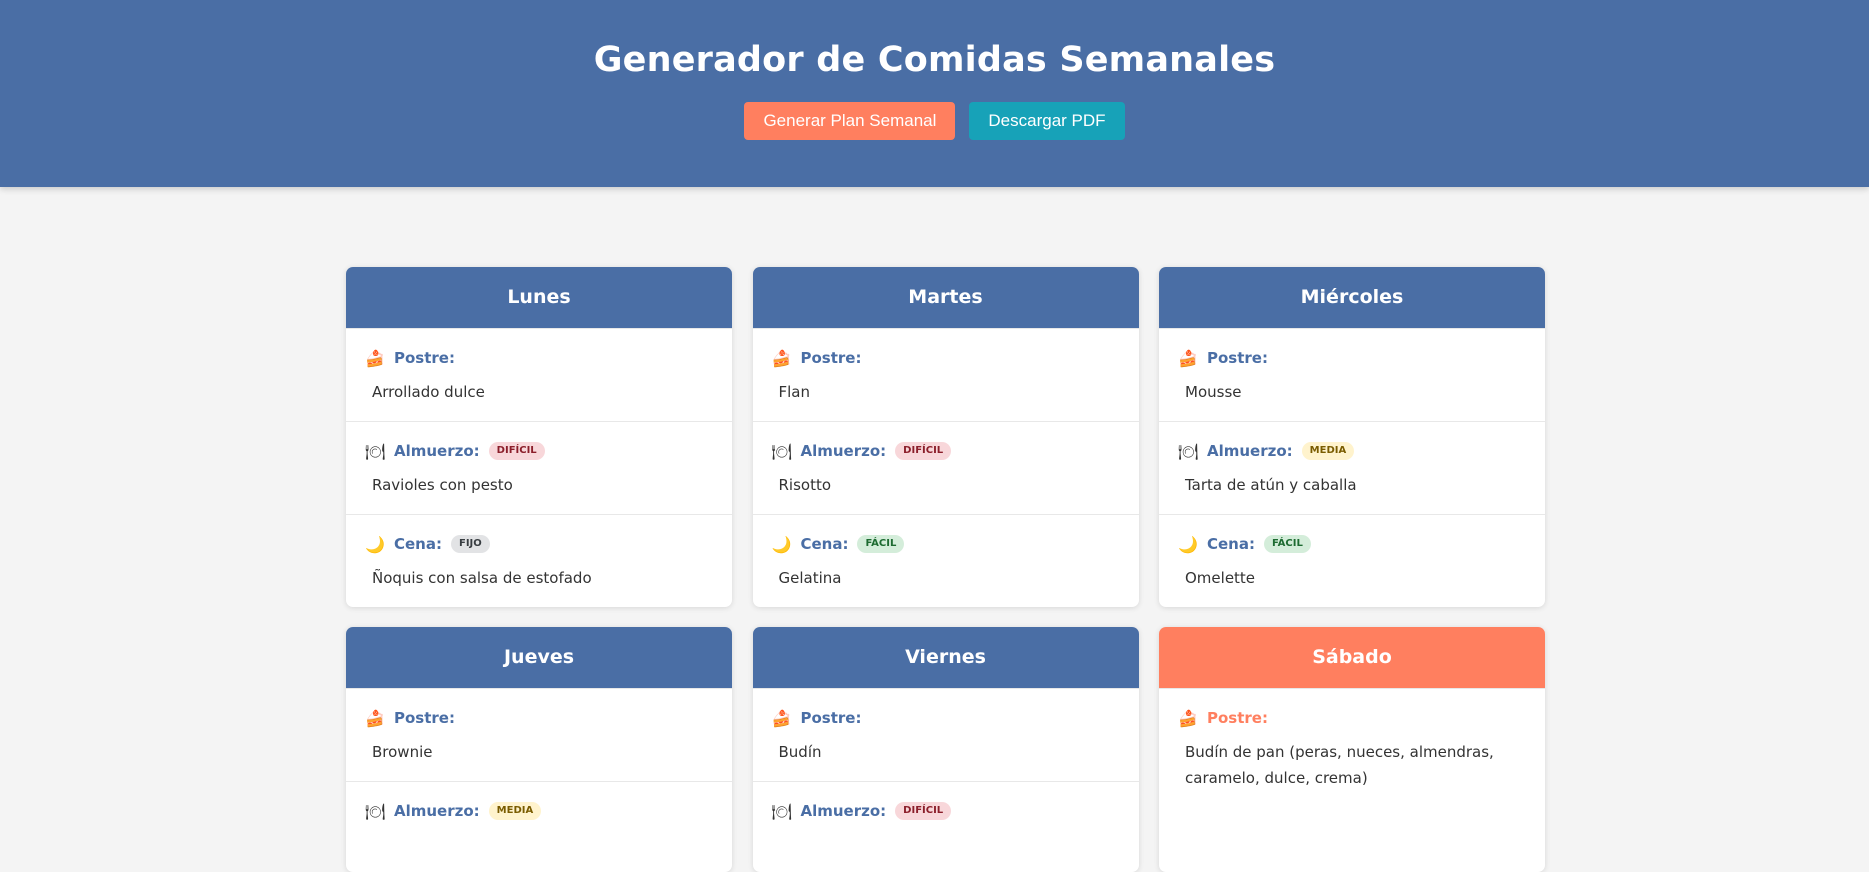 This screenshot has width=1869, height=872. I want to click on day-title: Viernes, so click(945, 657).